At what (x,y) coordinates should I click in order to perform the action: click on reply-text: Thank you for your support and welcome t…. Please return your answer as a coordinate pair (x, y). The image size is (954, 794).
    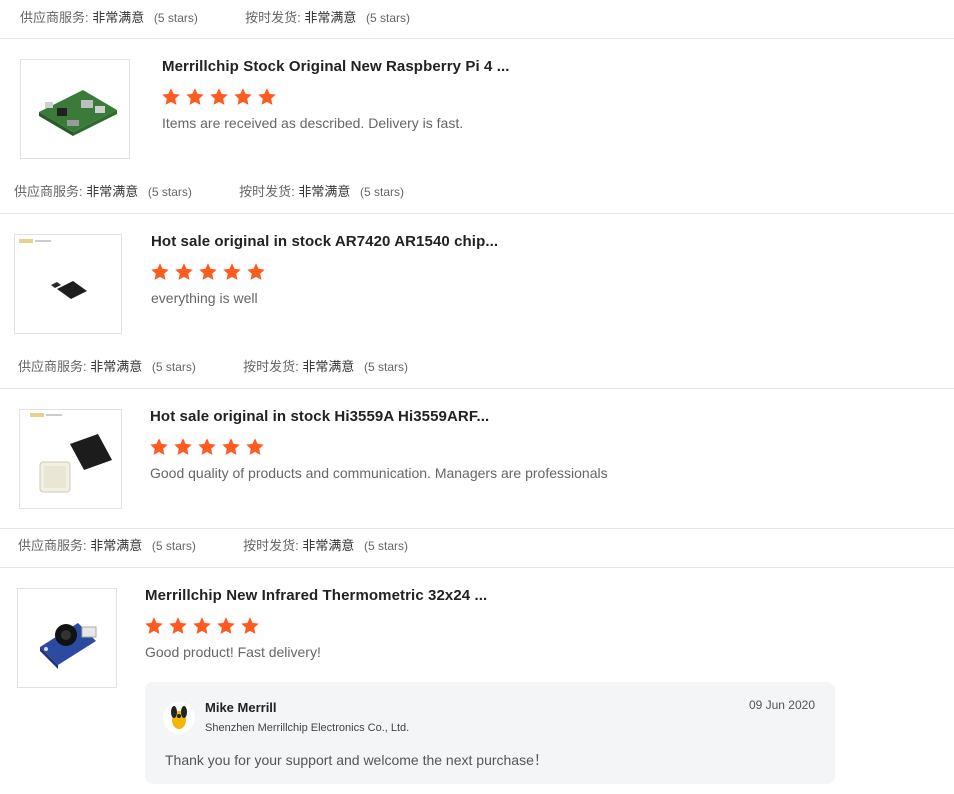
    Looking at the image, I should click on (356, 760).